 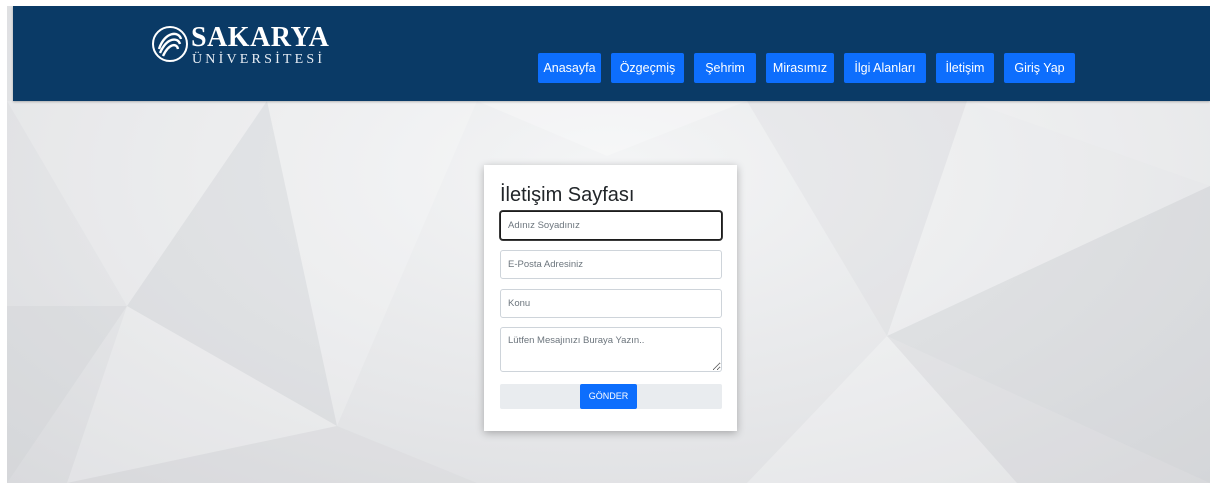 What do you see at coordinates (1039, 68) in the screenshot?
I see `nav-login-button: Giriş Yap` at bounding box center [1039, 68].